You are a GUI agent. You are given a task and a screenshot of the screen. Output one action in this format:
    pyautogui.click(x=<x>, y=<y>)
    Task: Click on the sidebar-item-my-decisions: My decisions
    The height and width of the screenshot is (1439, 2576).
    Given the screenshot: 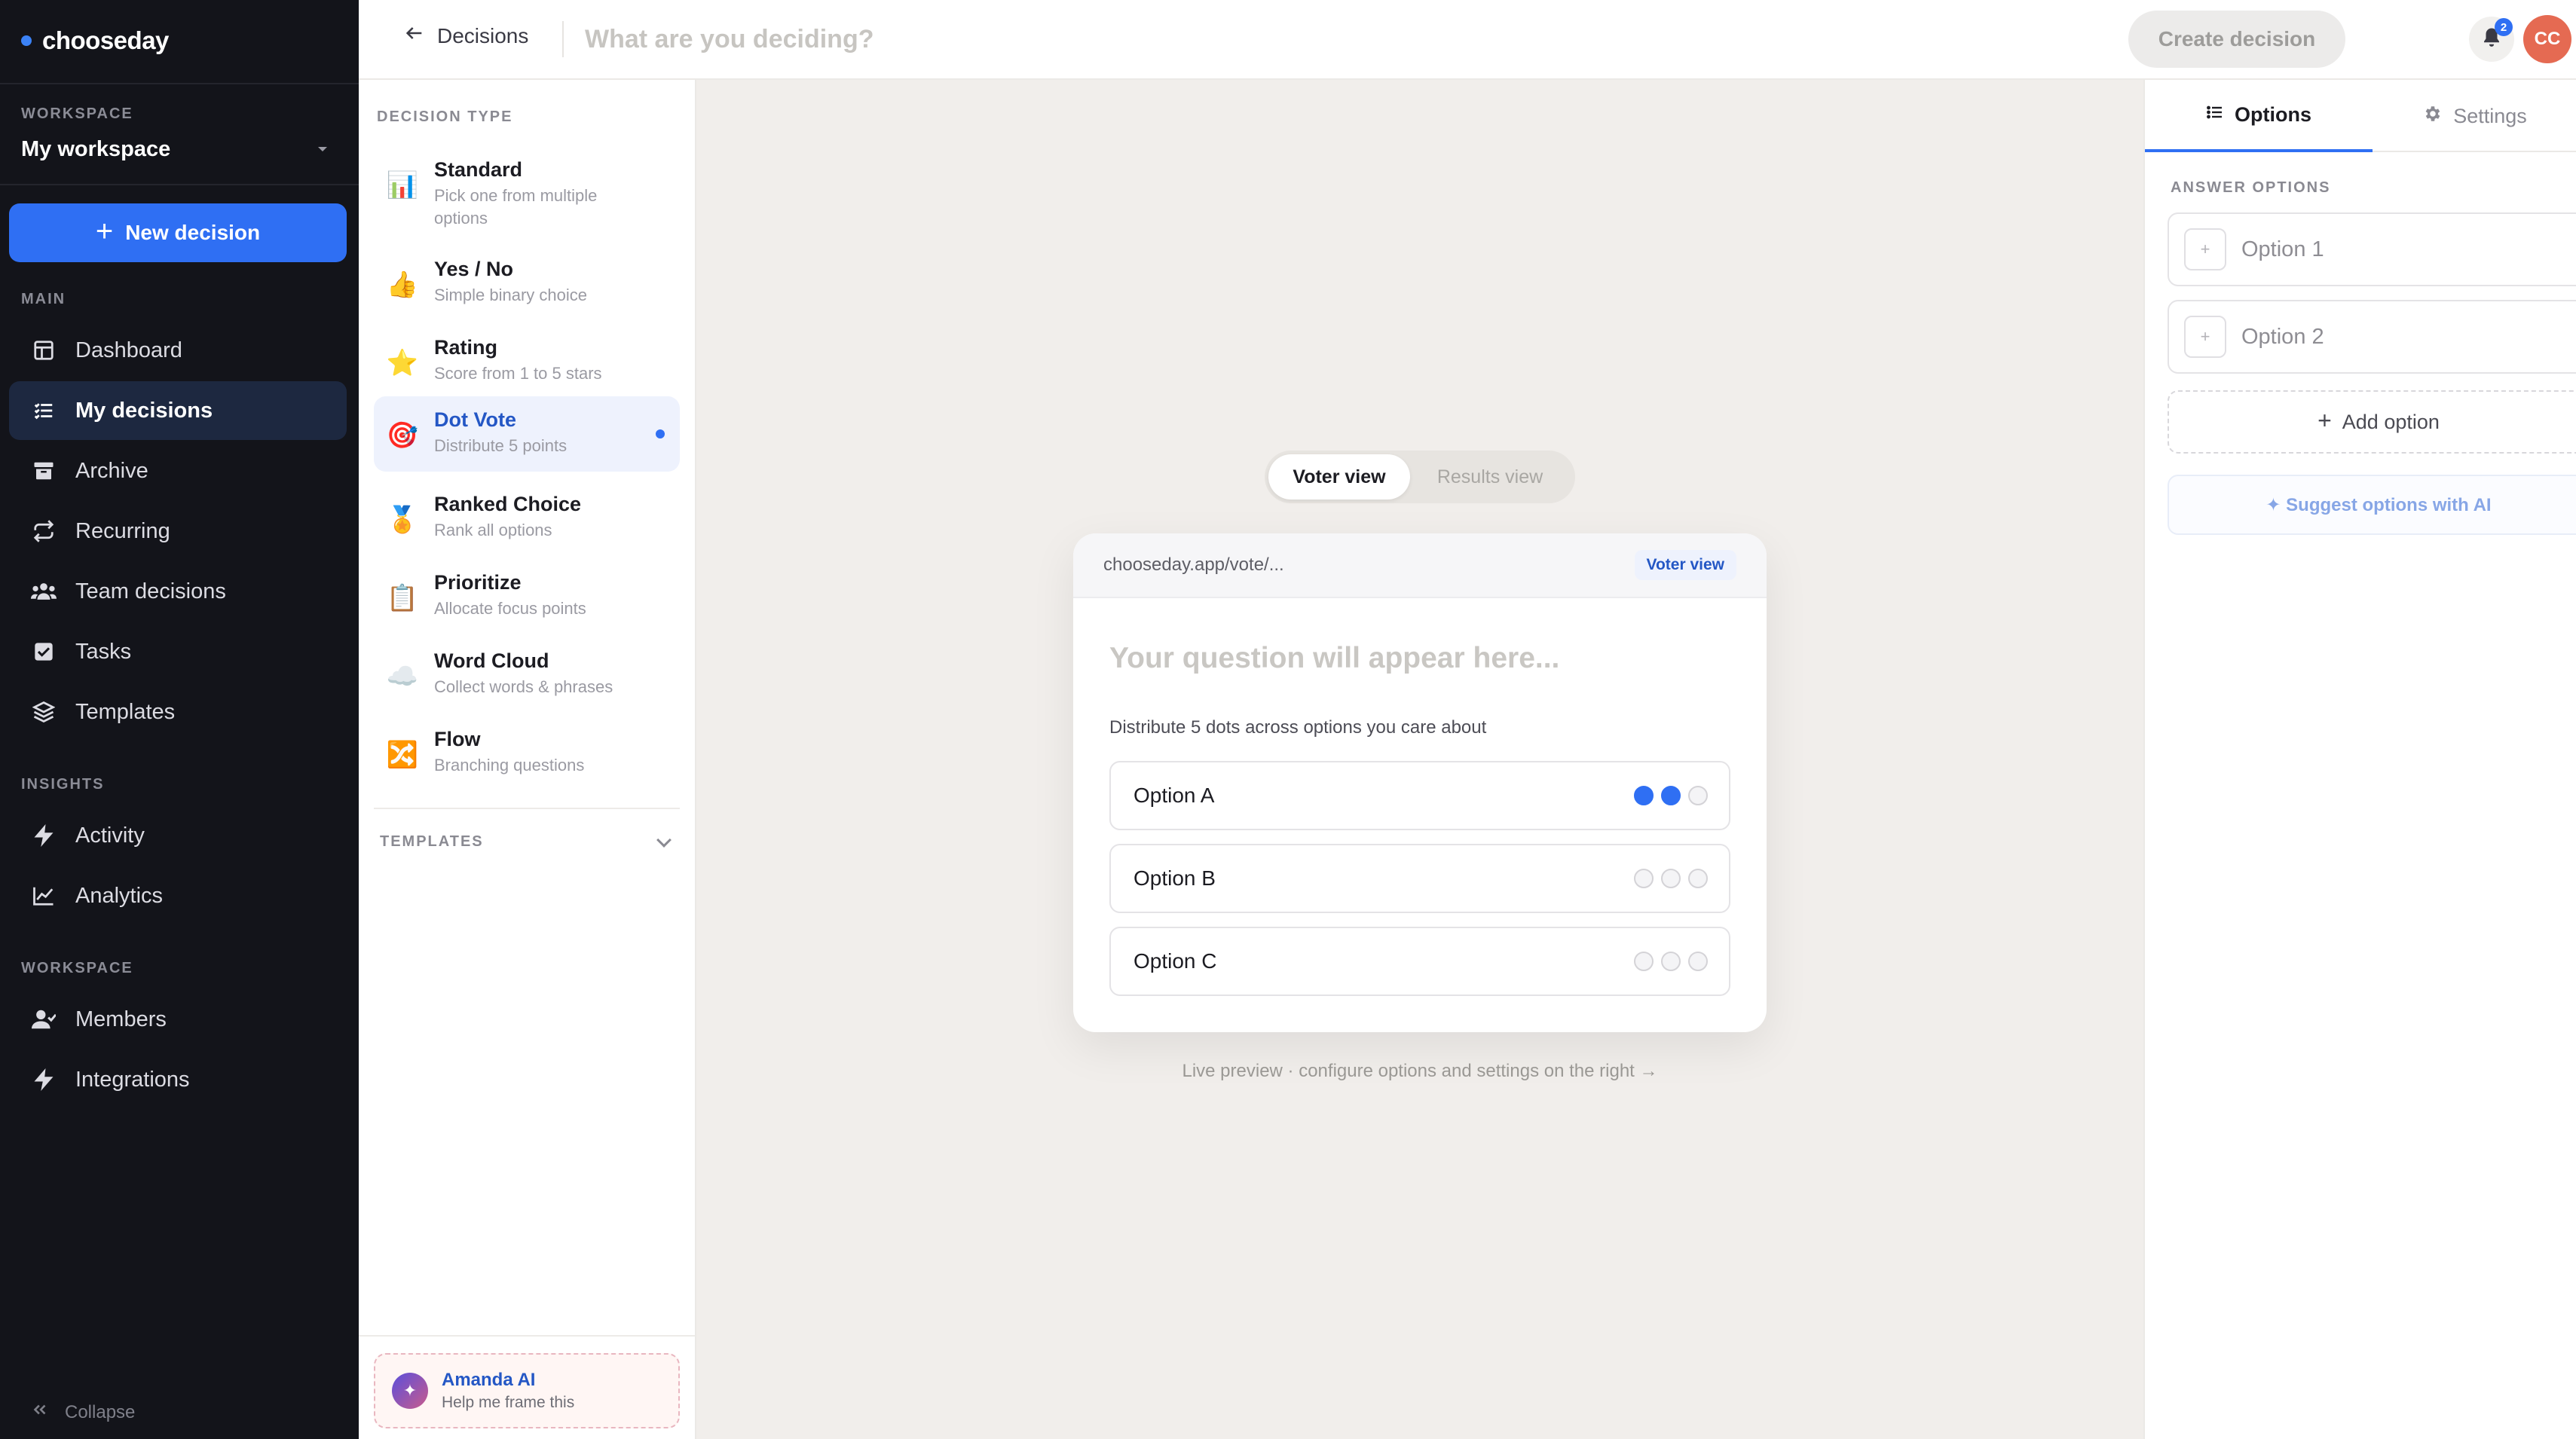 What is the action you would take?
    pyautogui.click(x=178, y=410)
    